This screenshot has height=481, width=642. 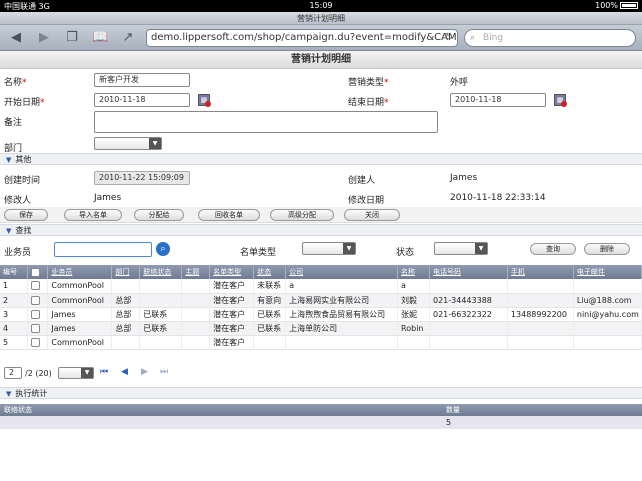 What do you see at coordinates (329, 248) in the screenshot?
I see `list-type-select: ▼` at bounding box center [329, 248].